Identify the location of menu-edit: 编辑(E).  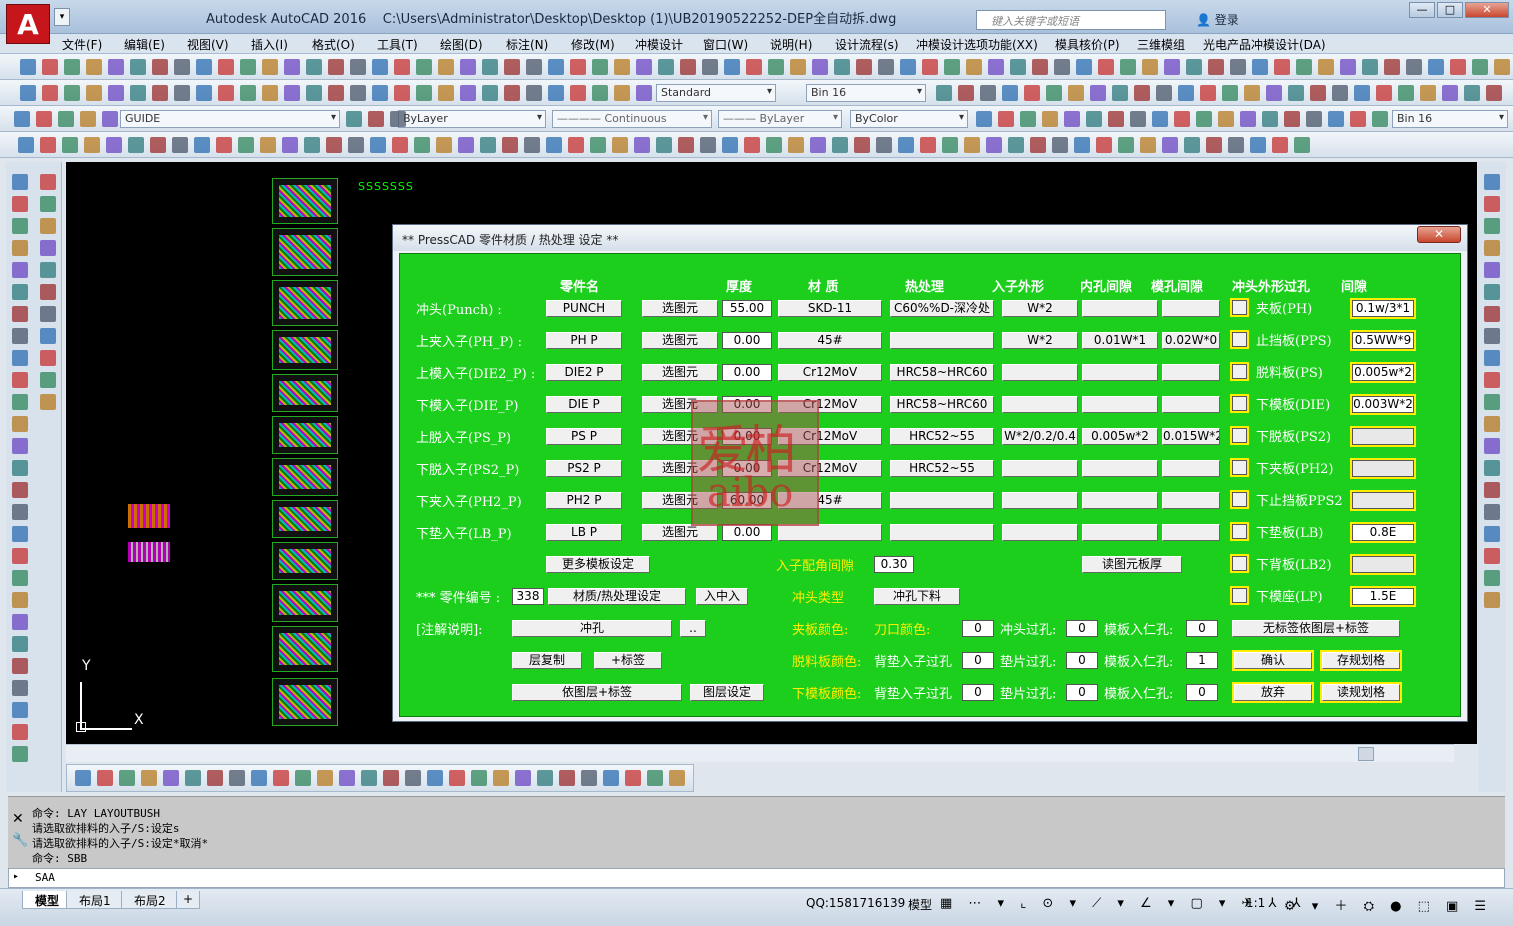
(144, 44).